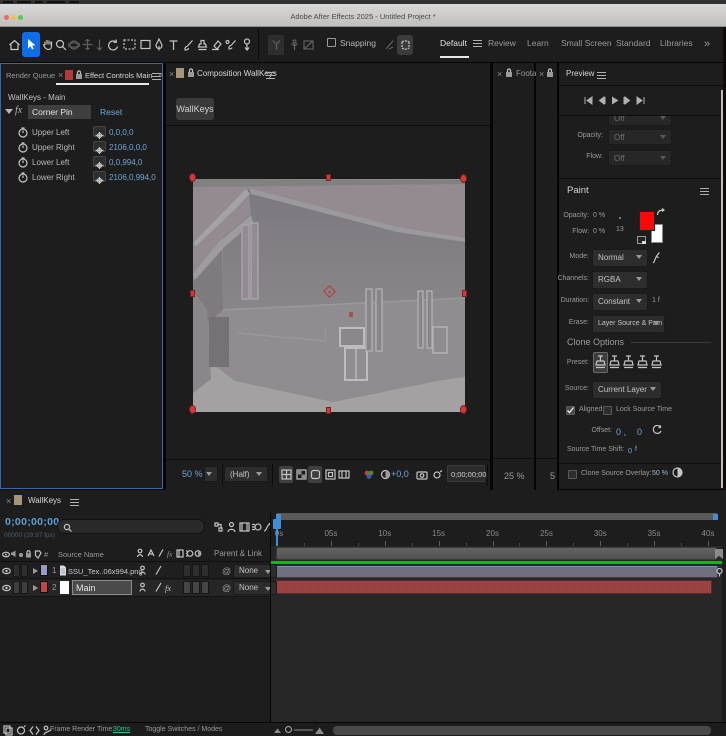 The height and width of the screenshot is (736, 726). What do you see at coordinates (128, 147) in the screenshot?
I see `property-value: 2106,0,0,0` at bounding box center [128, 147].